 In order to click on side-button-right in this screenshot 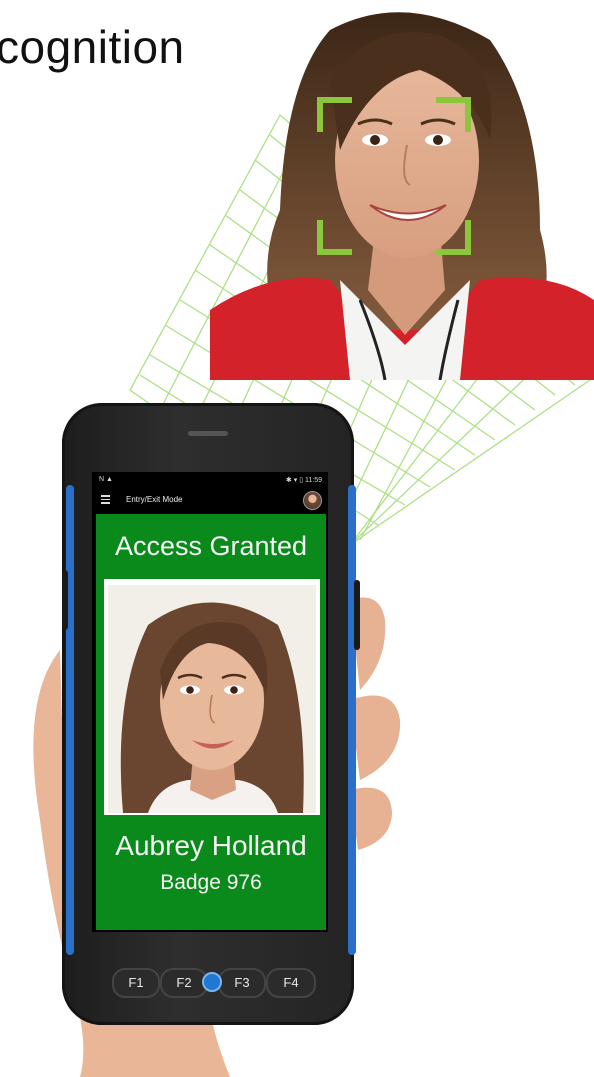, I will do `click(357, 615)`.